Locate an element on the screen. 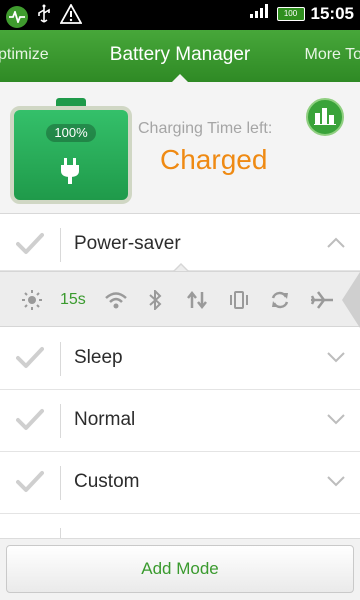 The height and width of the screenshot is (600, 360). bar-chart-icon is located at coordinates (325, 117).